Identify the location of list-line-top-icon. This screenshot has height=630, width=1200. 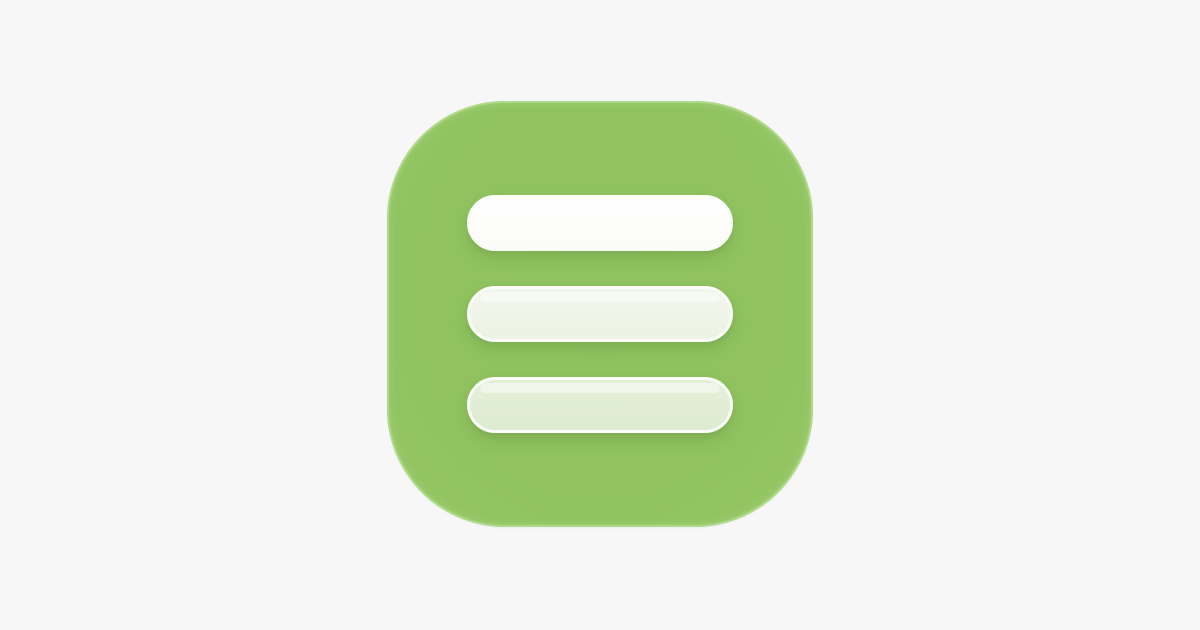
(600, 223).